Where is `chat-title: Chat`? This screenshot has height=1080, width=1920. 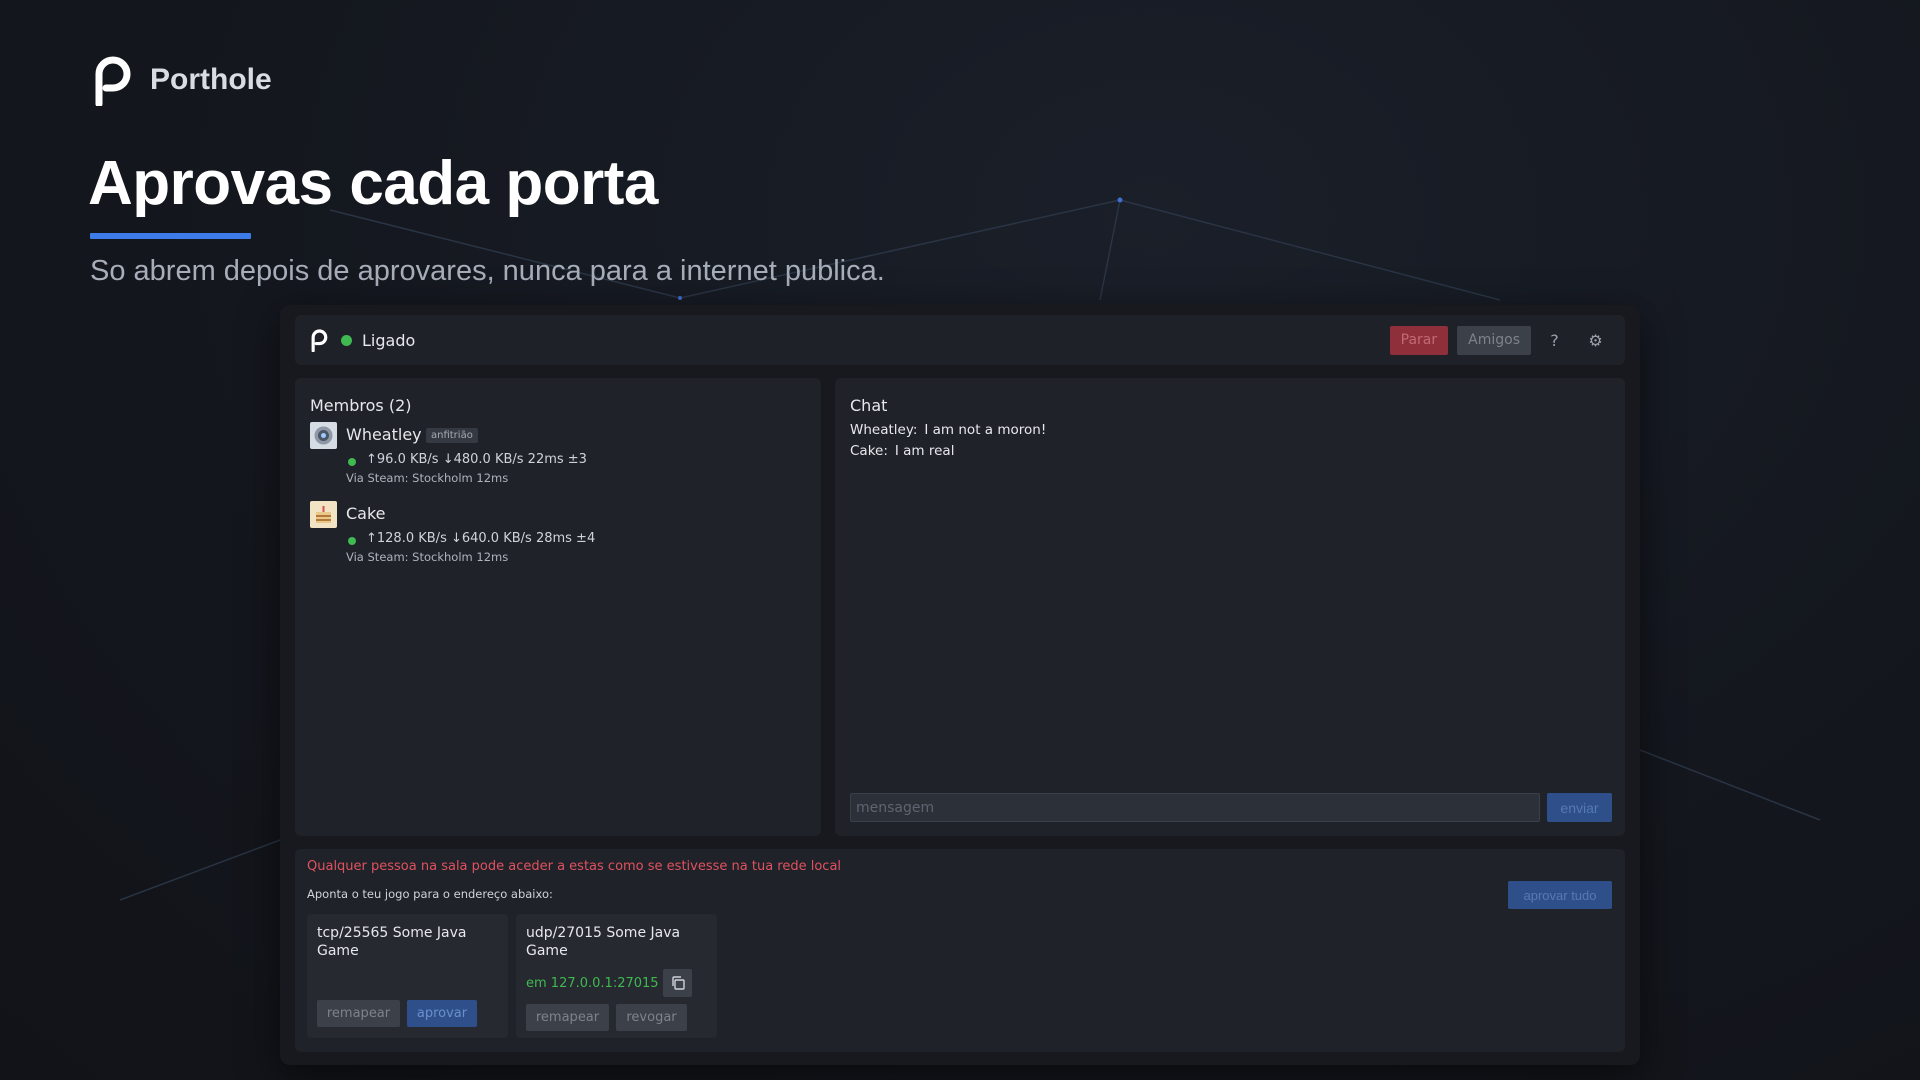 chat-title: Chat is located at coordinates (869, 405).